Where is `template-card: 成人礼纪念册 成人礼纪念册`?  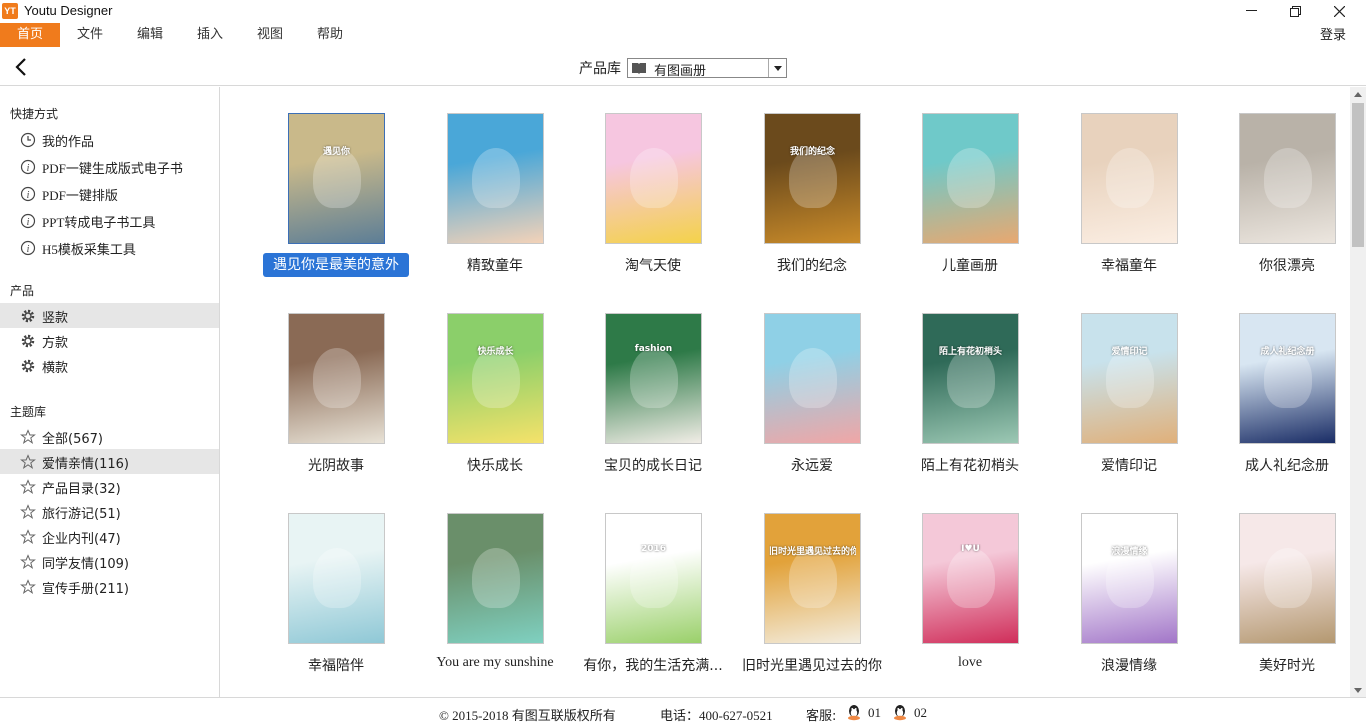
template-card: 成人礼纪念册 成人礼纪念册 is located at coordinates (1271, 408).